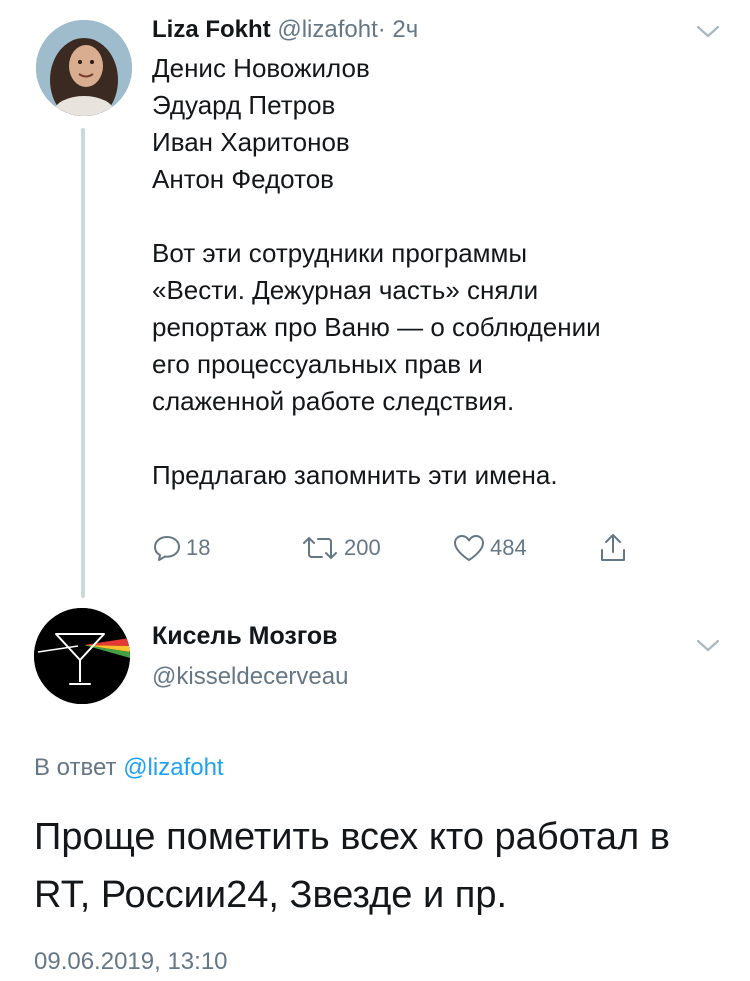 This screenshot has width=750, height=981. What do you see at coordinates (173, 767) in the screenshot?
I see `reply-mention-link: @lizafoht` at bounding box center [173, 767].